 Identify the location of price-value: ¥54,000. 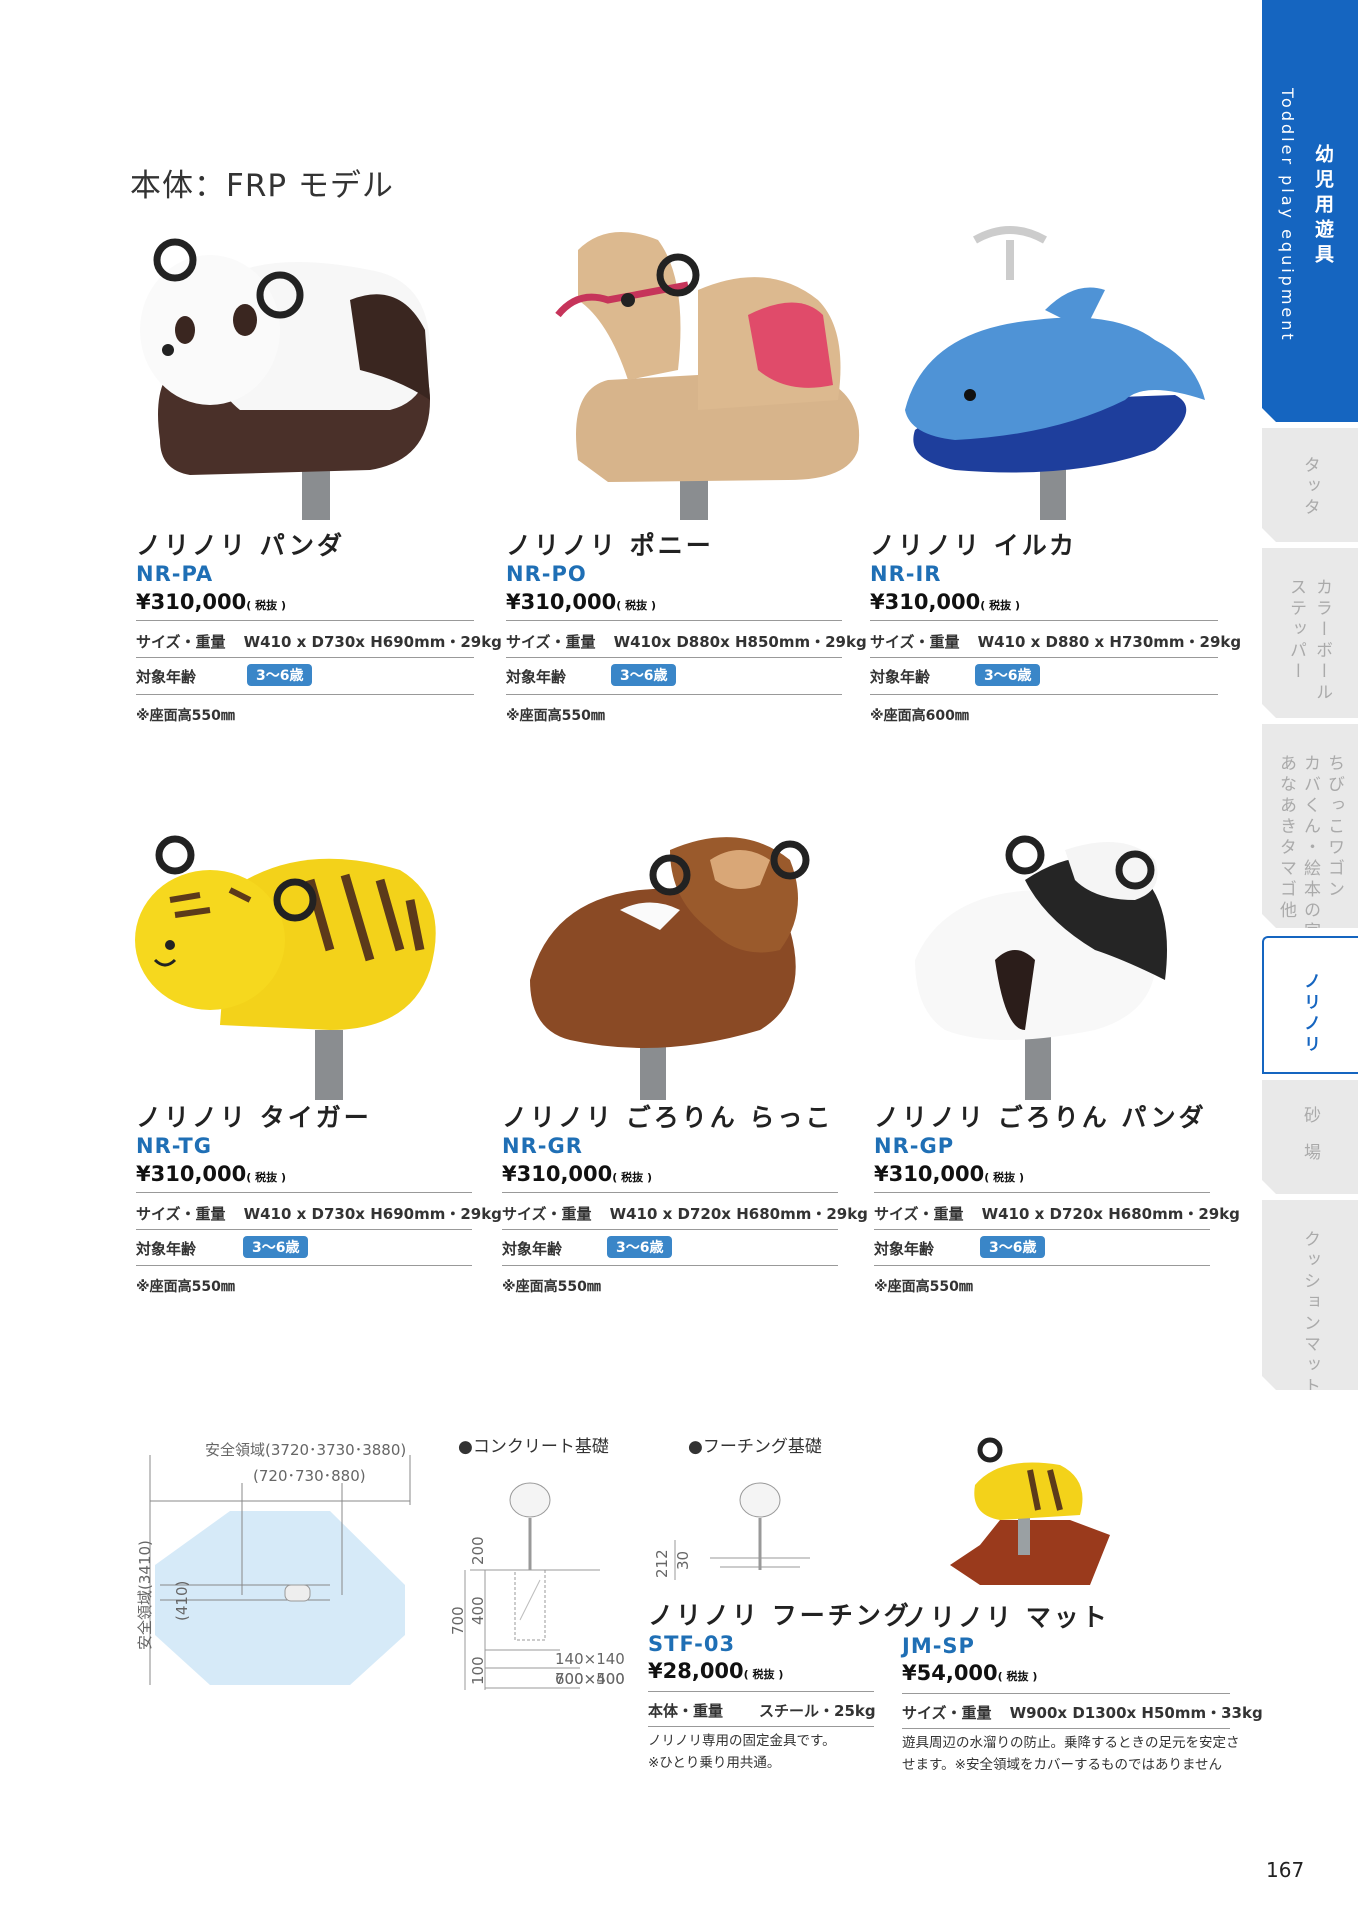
(950, 1673).